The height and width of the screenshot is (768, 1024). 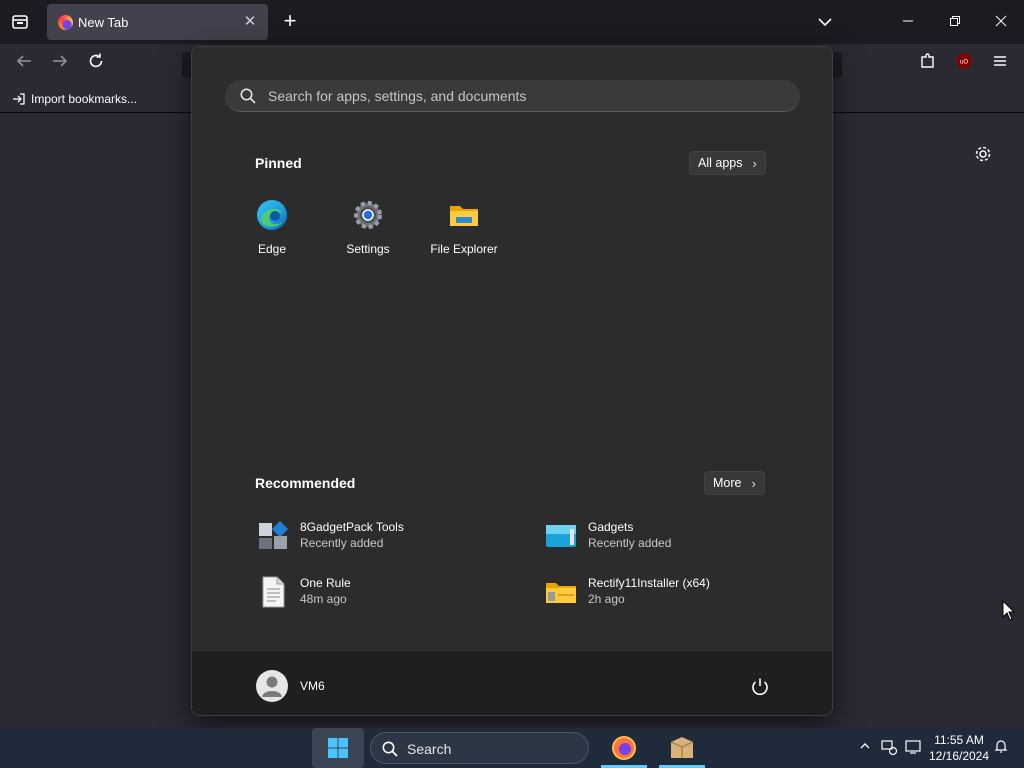 I want to click on power-button, so click(x=760, y=687).